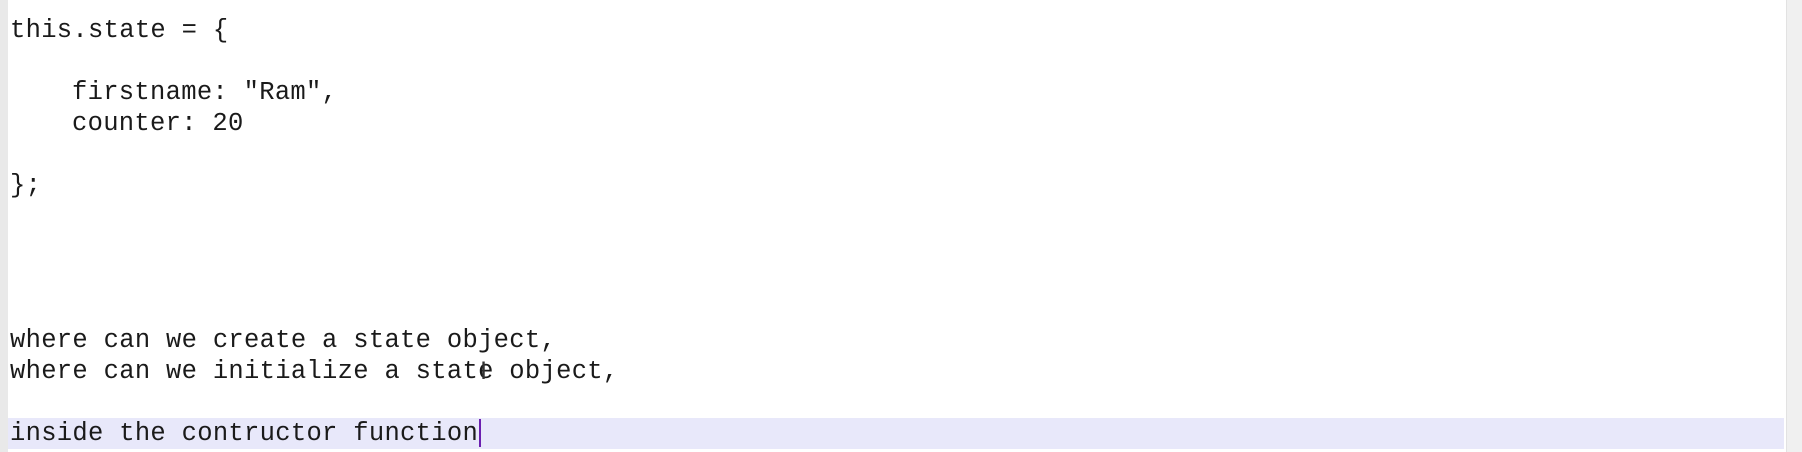 The image size is (1802, 452). What do you see at coordinates (897, 30) in the screenshot?
I see `code-line: this.state = {` at bounding box center [897, 30].